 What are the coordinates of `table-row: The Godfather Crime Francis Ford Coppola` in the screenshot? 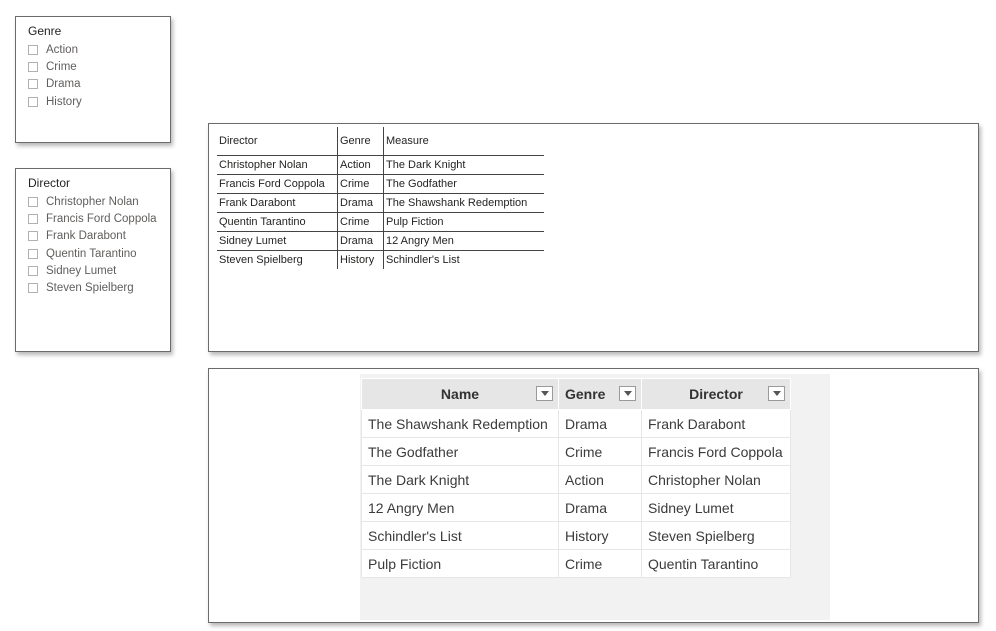 It's located at (576, 451).